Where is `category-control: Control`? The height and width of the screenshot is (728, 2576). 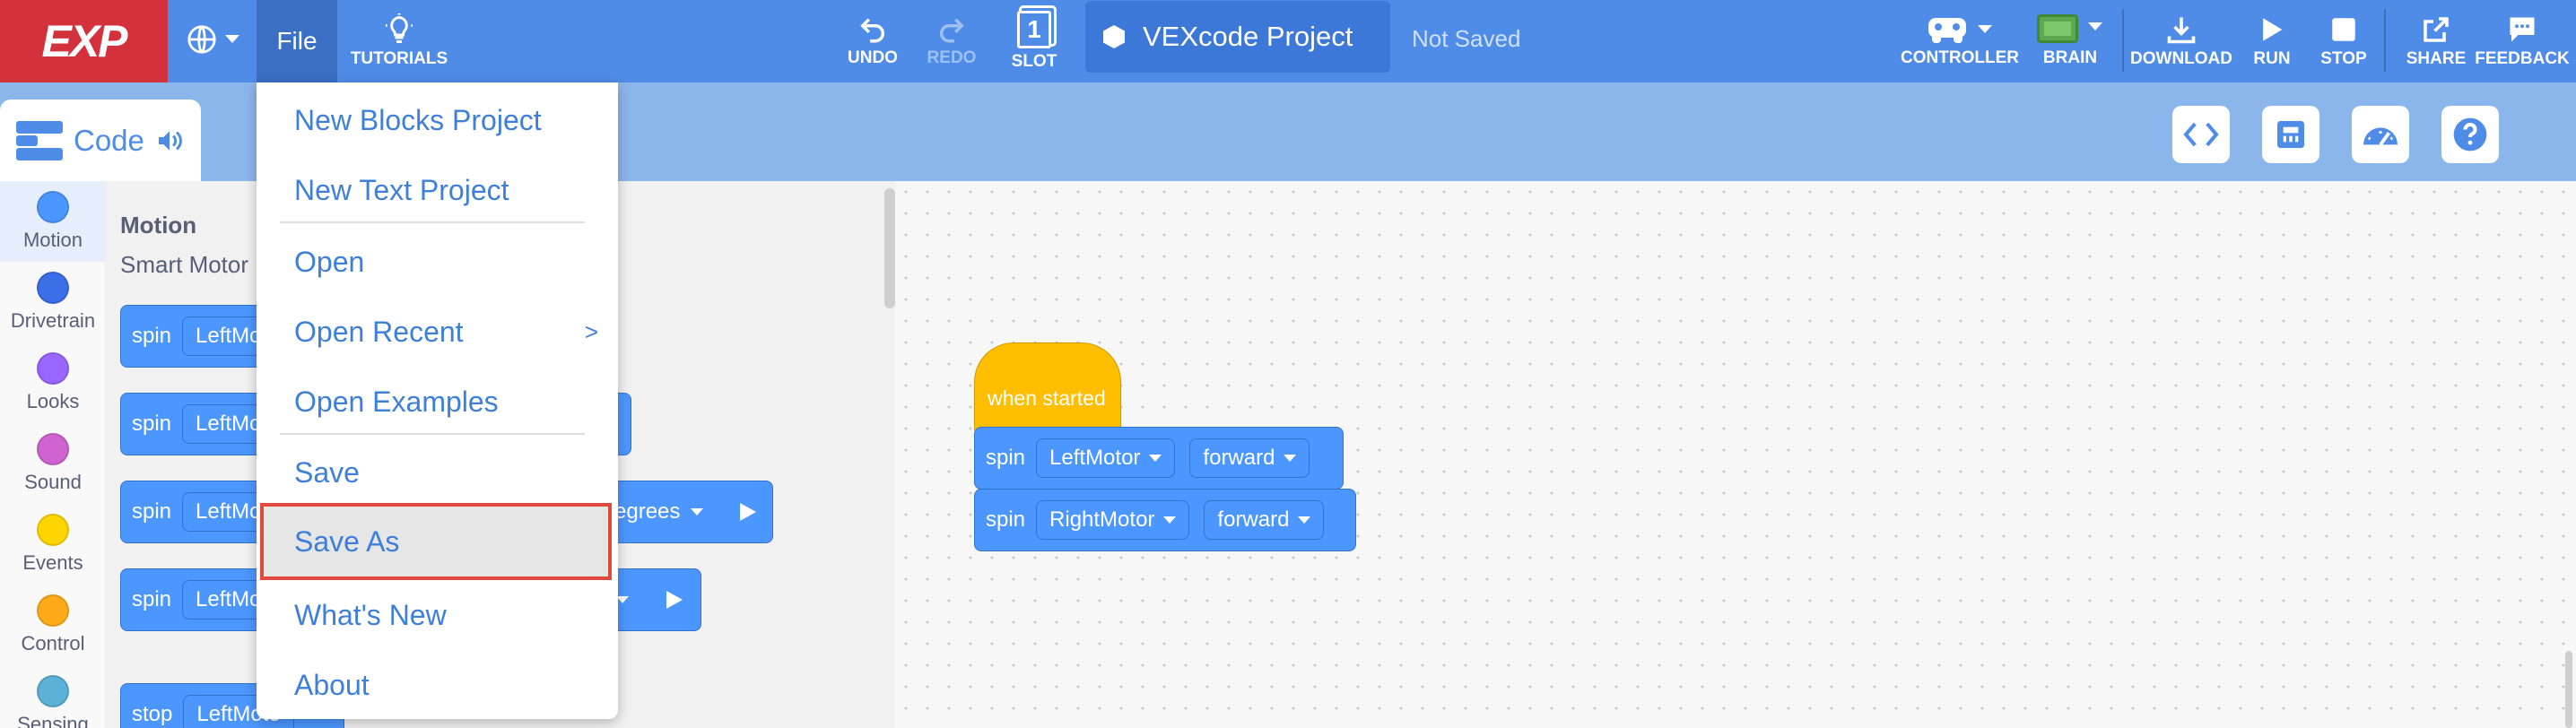 category-control: Control is located at coordinates (53, 625).